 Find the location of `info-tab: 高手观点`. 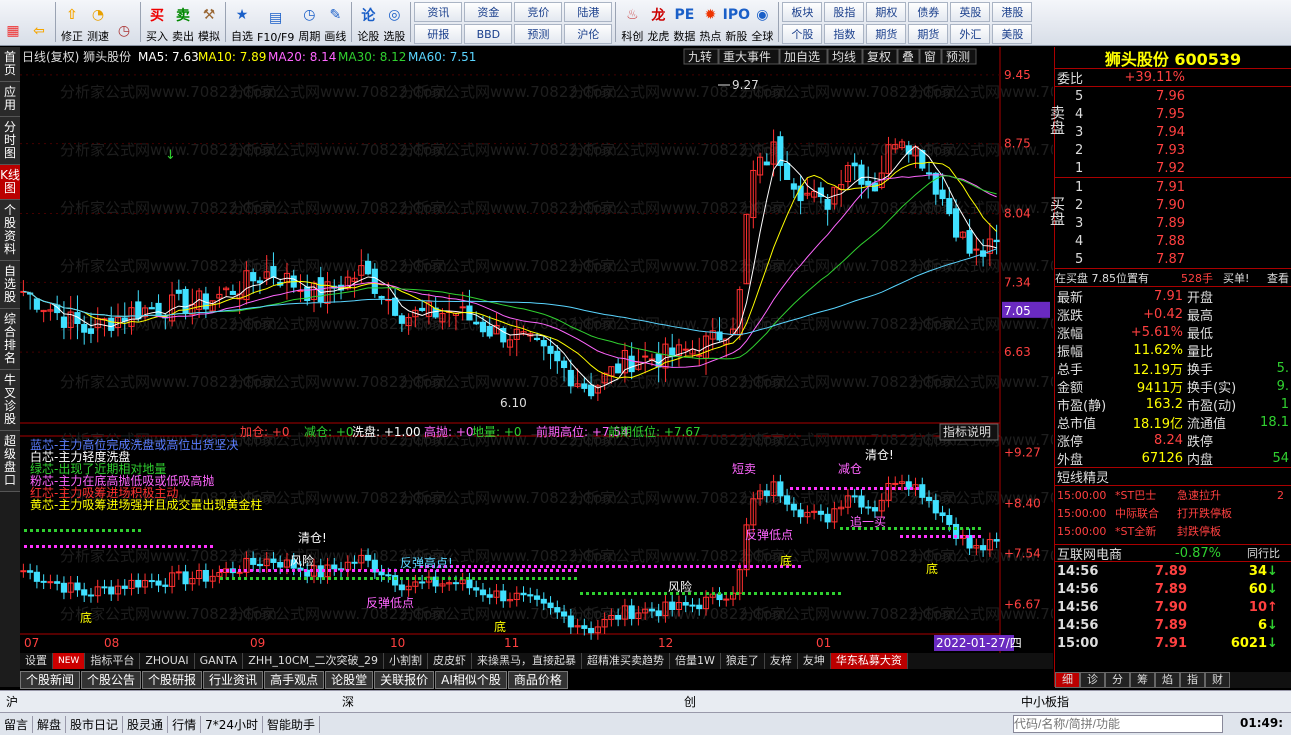

info-tab: 高手观点 is located at coordinates (294, 680).